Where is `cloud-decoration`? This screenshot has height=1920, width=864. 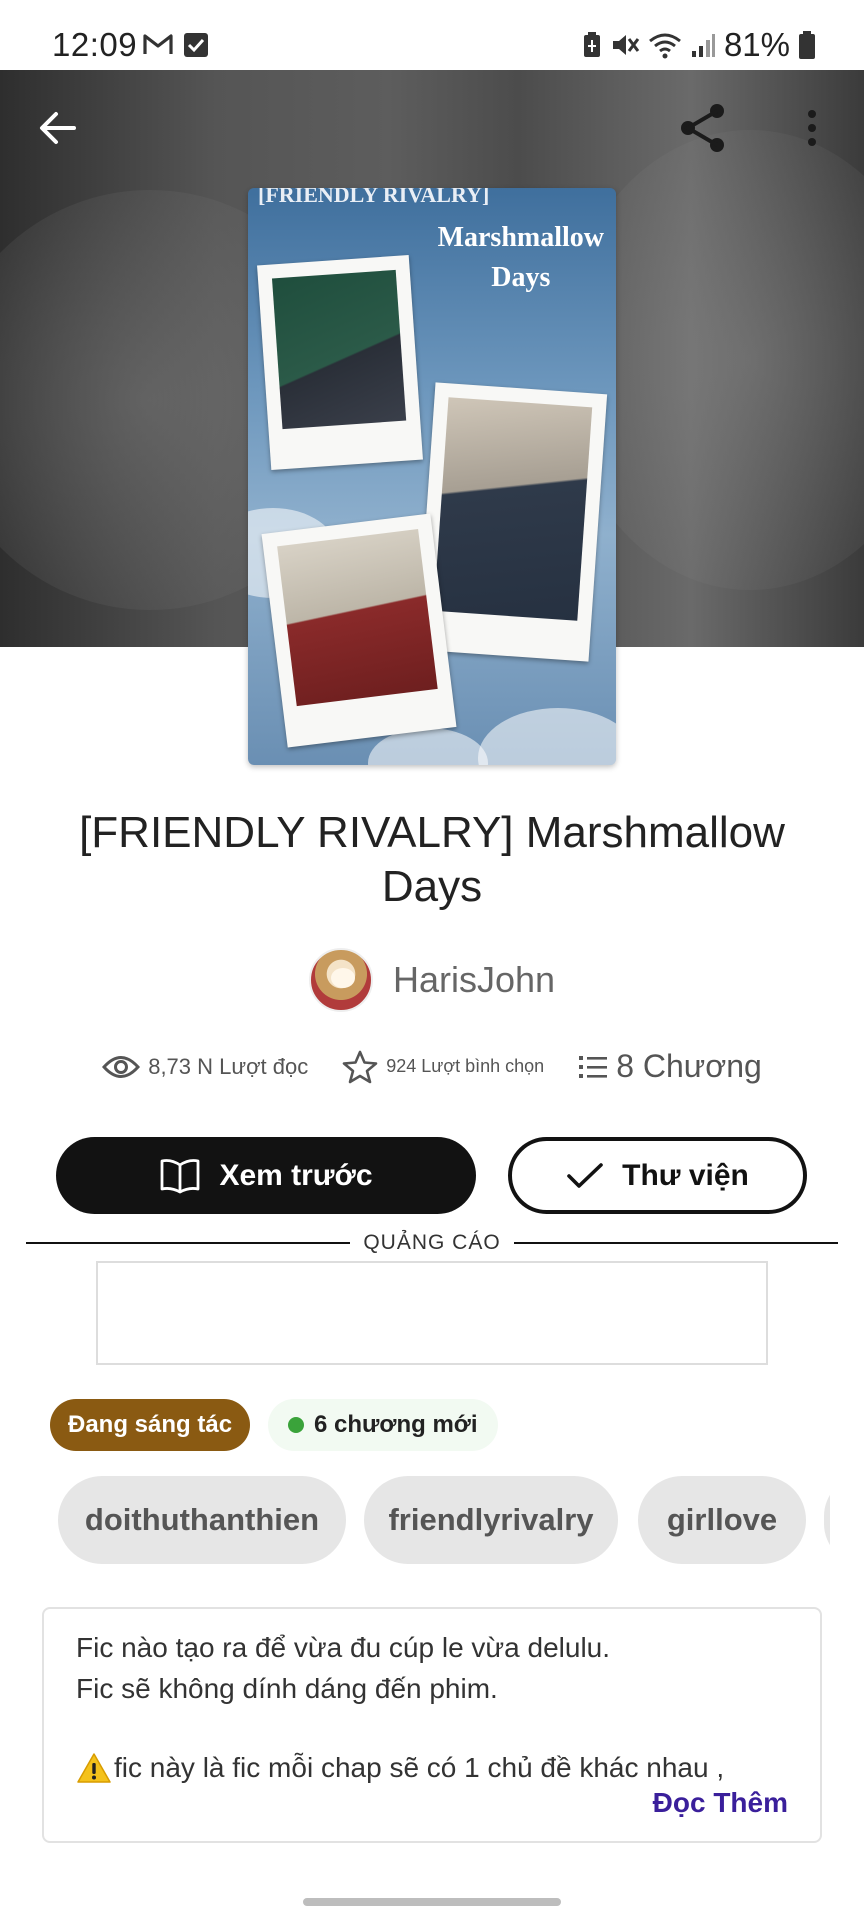 cloud-decoration is located at coordinates (547, 736).